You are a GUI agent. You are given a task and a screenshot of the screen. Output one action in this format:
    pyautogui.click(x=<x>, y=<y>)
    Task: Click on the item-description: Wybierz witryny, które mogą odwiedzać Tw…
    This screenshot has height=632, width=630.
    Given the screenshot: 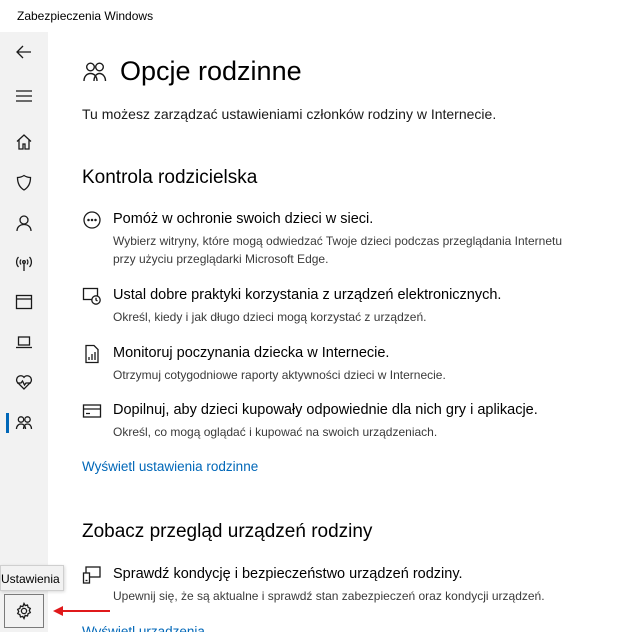 What is the action you would take?
    pyautogui.click(x=338, y=250)
    